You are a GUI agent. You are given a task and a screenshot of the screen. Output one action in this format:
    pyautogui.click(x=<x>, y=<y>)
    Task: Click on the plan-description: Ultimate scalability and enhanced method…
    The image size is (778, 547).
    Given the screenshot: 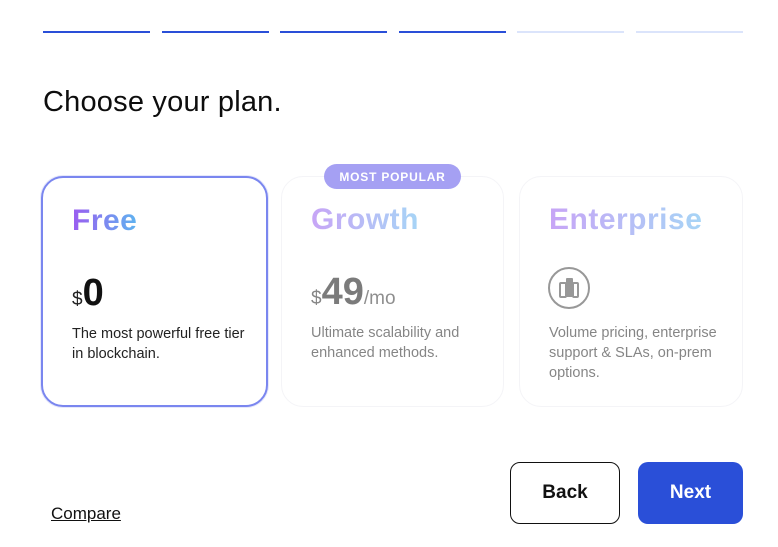 What is the action you would take?
    pyautogui.click(x=385, y=343)
    